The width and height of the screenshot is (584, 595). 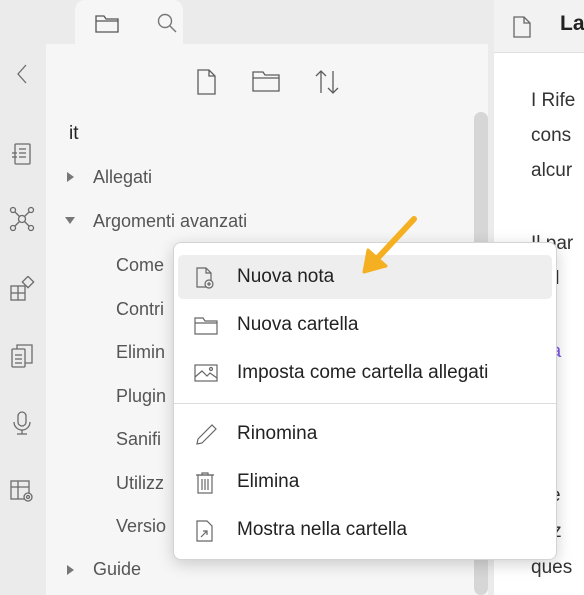 I want to click on tree-file-item: Elimin, so click(x=140, y=352).